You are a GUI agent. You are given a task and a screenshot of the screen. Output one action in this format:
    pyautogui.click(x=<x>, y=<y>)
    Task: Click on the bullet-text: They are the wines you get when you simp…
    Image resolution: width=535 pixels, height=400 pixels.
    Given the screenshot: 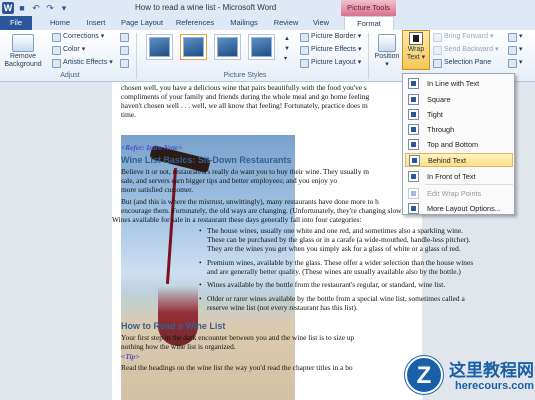 What is the action you would take?
    pyautogui.click(x=334, y=248)
    